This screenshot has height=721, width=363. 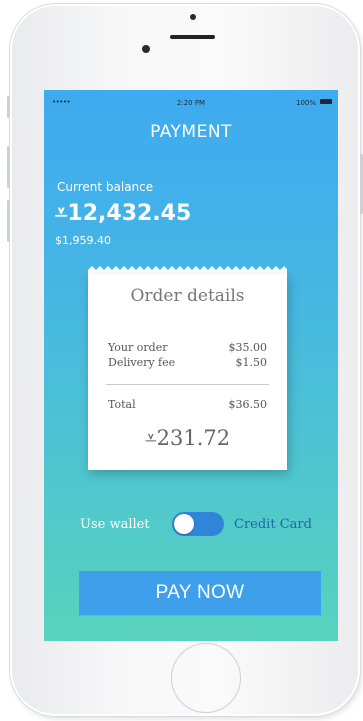 What do you see at coordinates (142, 362) in the screenshot?
I see `order-item-label: Delivery fee` at bounding box center [142, 362].